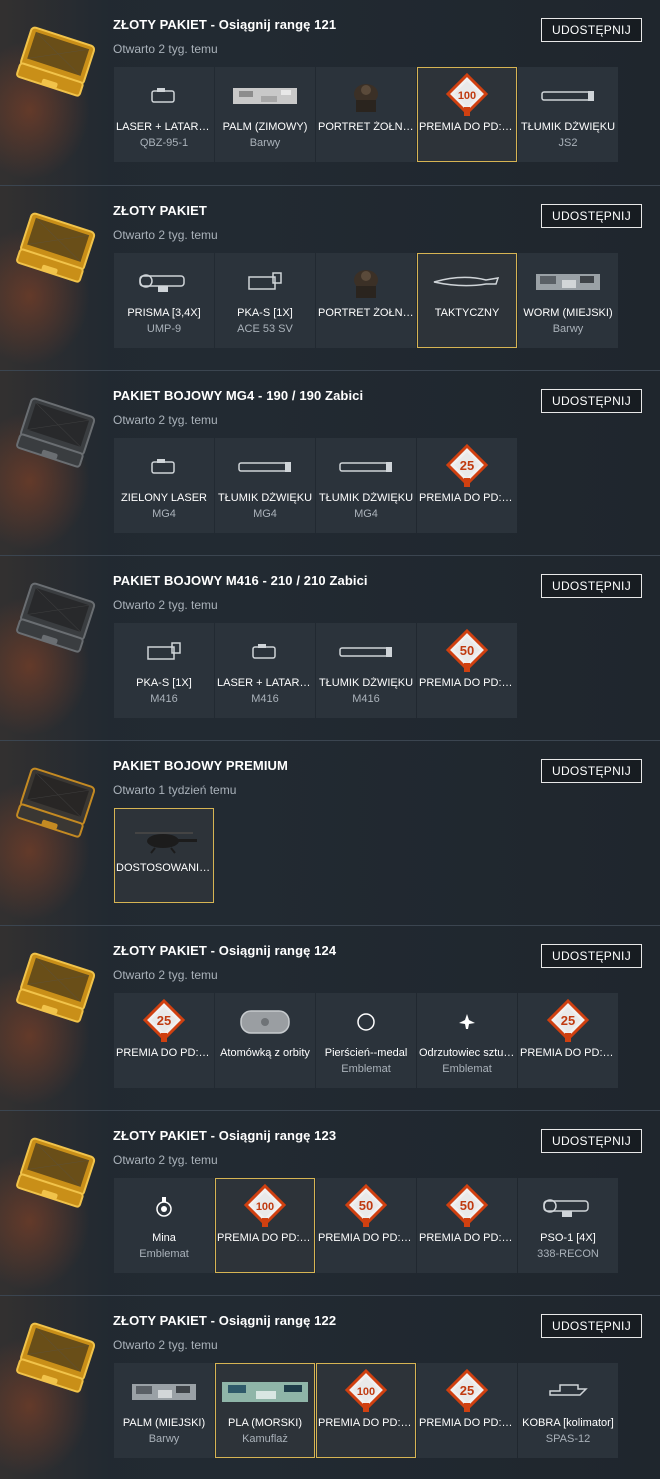 This screenshot has height=1479, width=660. What do you see at coordinates (265, 300) in the screenshot?
I see `reward-tile: PKA-S [1X] ACE 53 SV` at bounding box center [265, 300].